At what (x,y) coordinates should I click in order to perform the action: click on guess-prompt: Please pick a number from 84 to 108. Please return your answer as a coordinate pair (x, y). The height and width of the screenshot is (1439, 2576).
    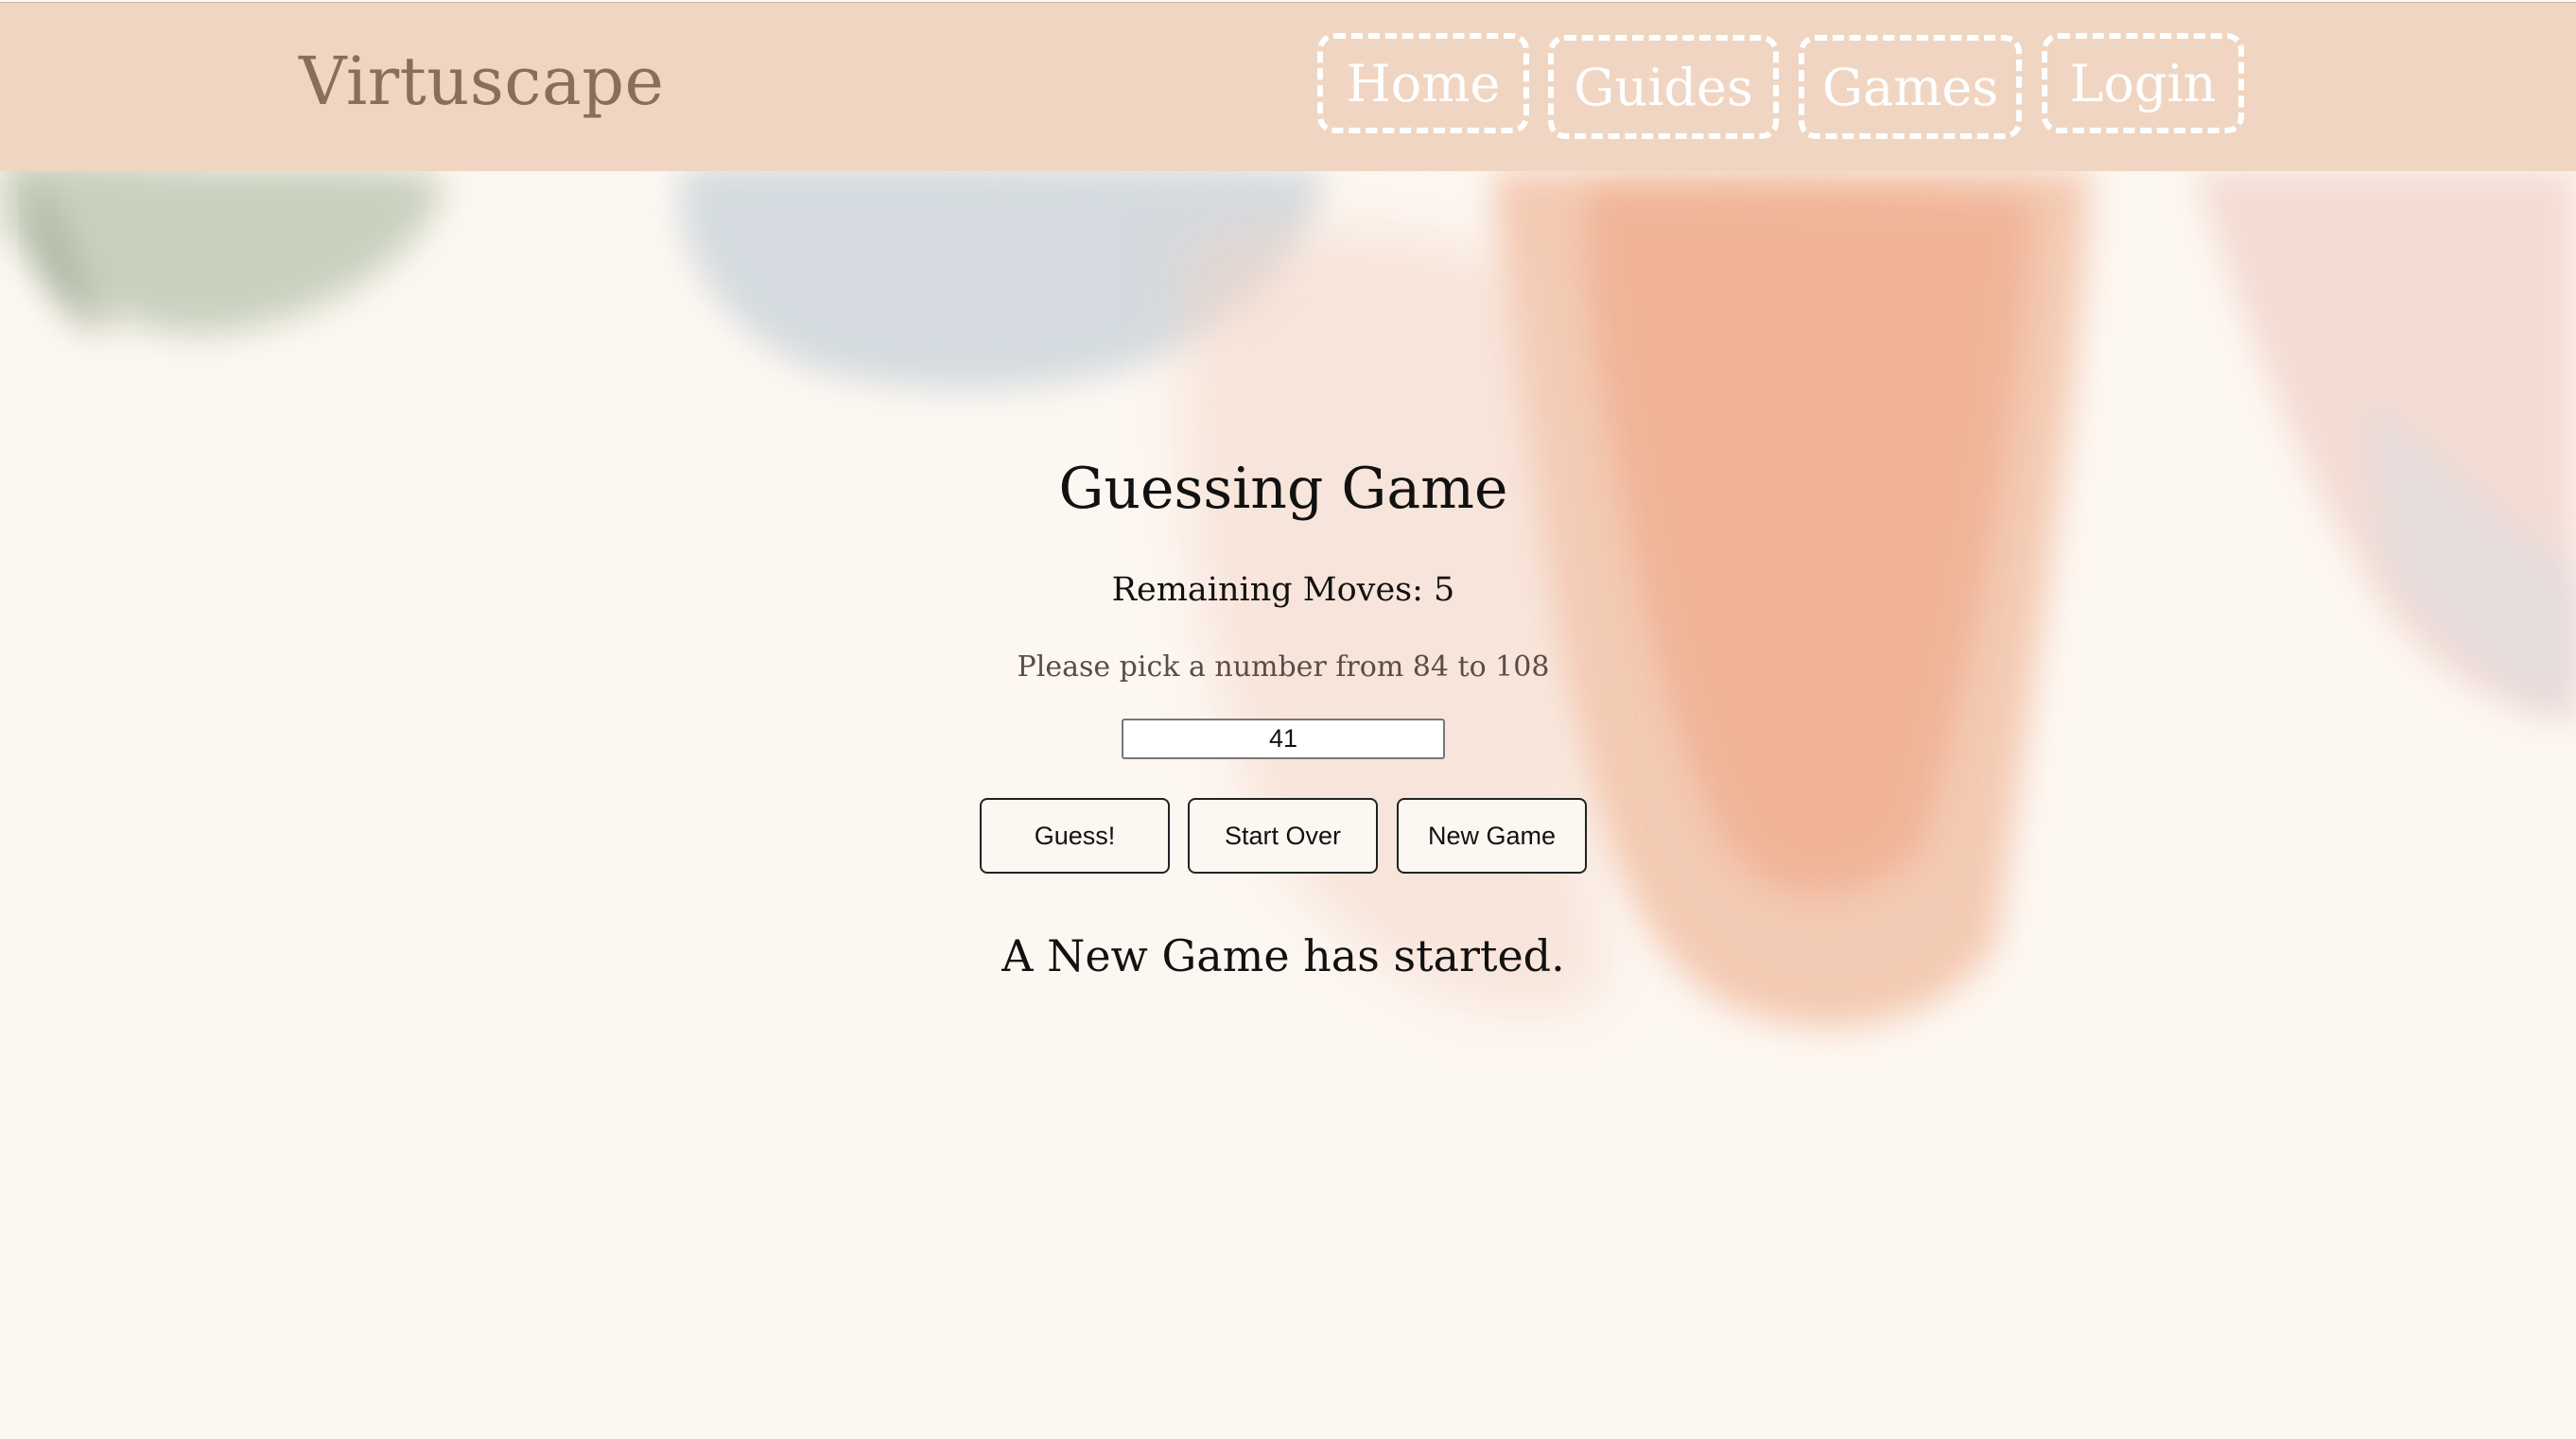
    Looking at the image, I should click on (1283, 667).